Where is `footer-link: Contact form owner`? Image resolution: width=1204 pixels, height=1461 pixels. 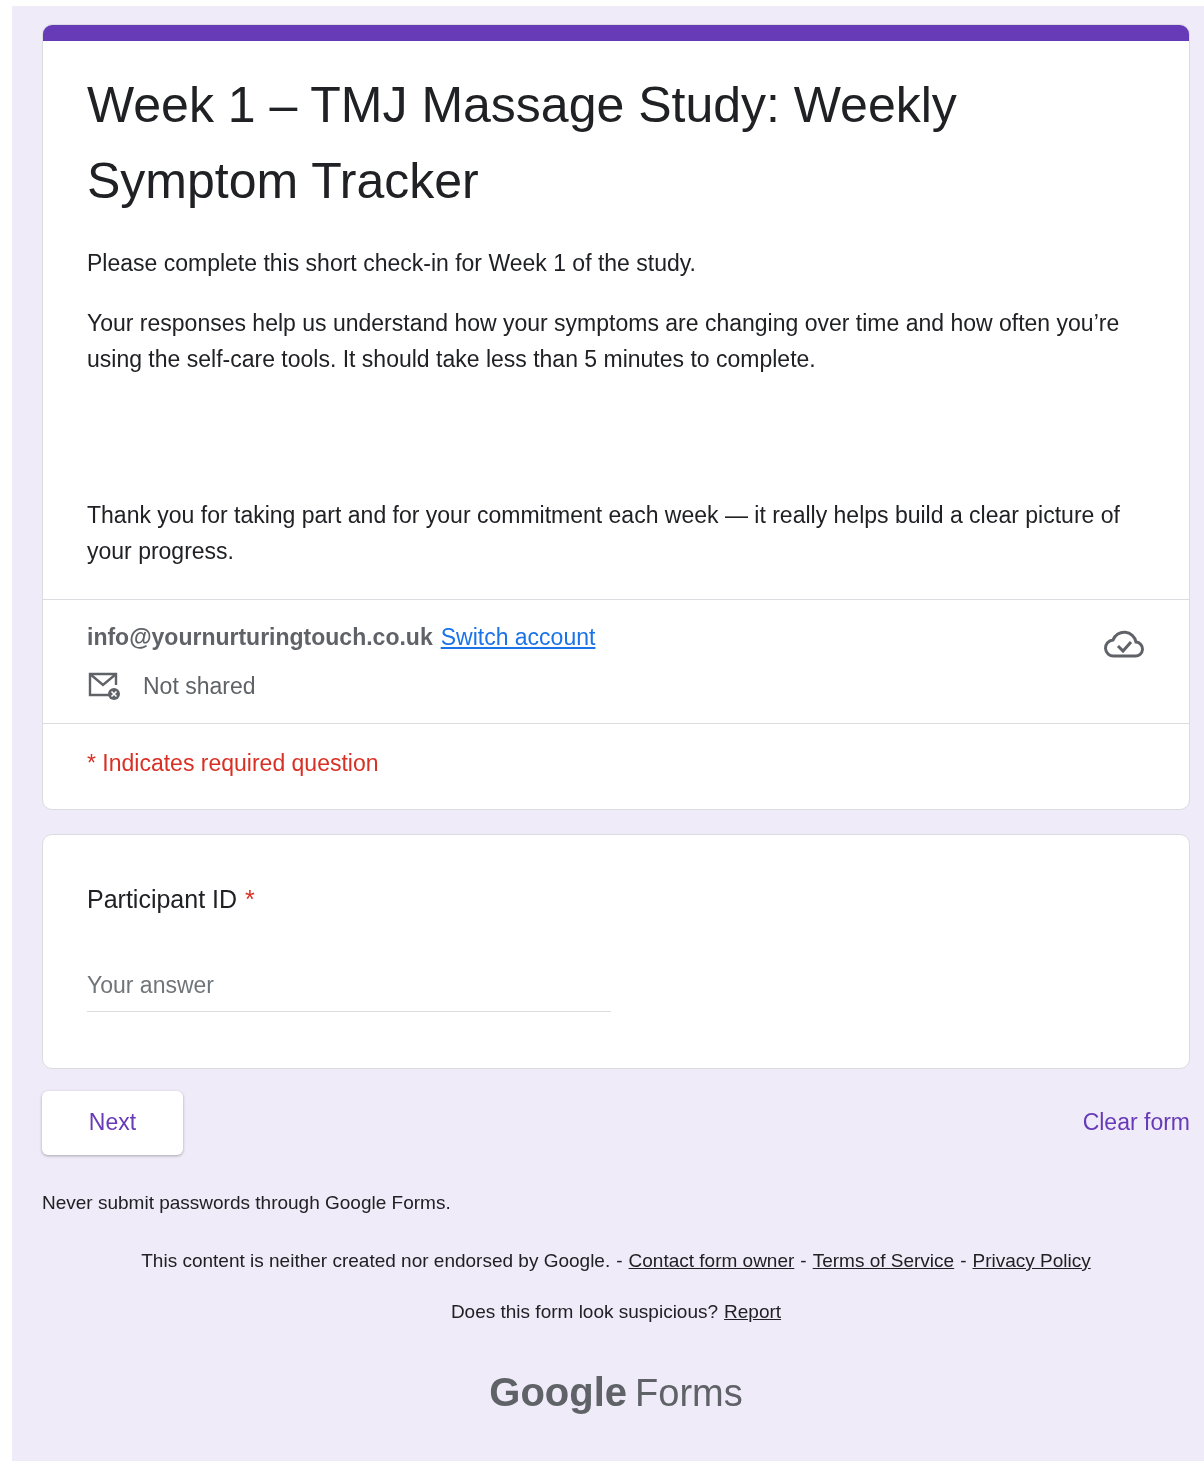 footer-link: Contact form owner is located at coordinates (711, 1261).